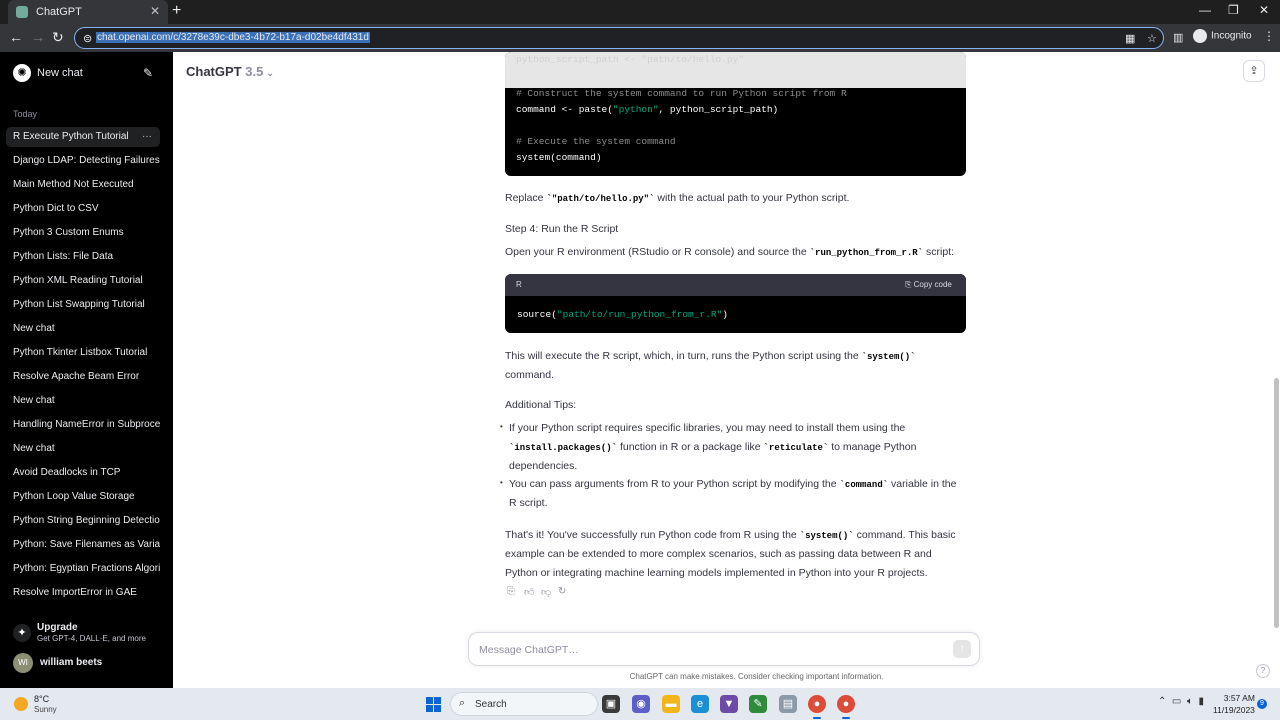  I want to click on model-selector: ChatGPT 3.5 ⌄, so click(230, 71).